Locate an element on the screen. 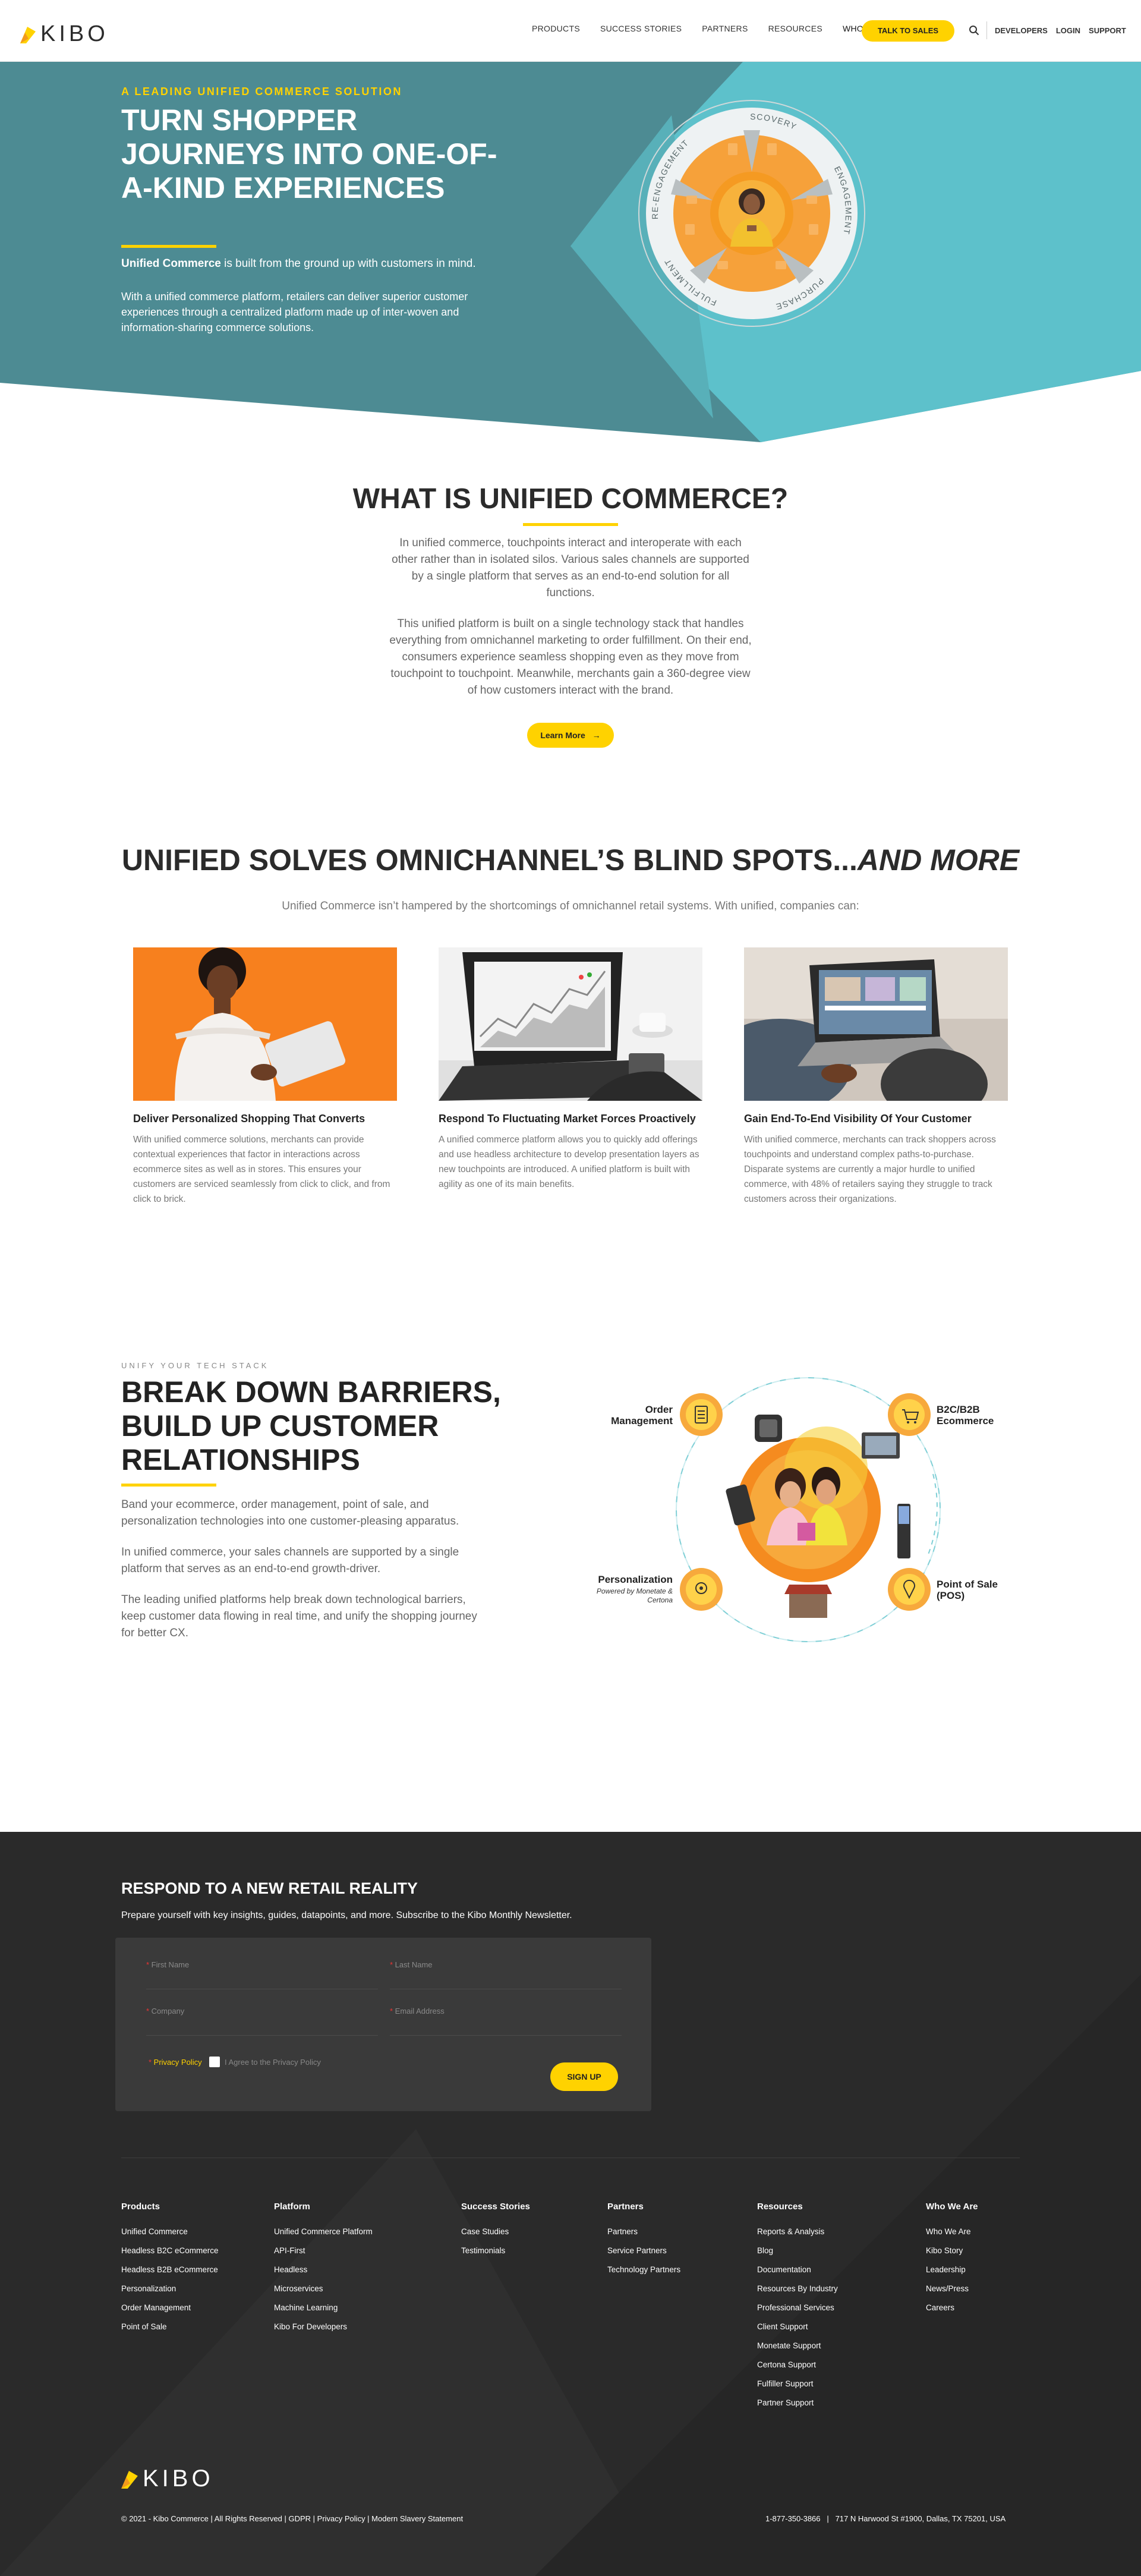 Image resolution: width=1141 pixels, height=2576 pixels. company-underline is located at coordinates (262, 2035).